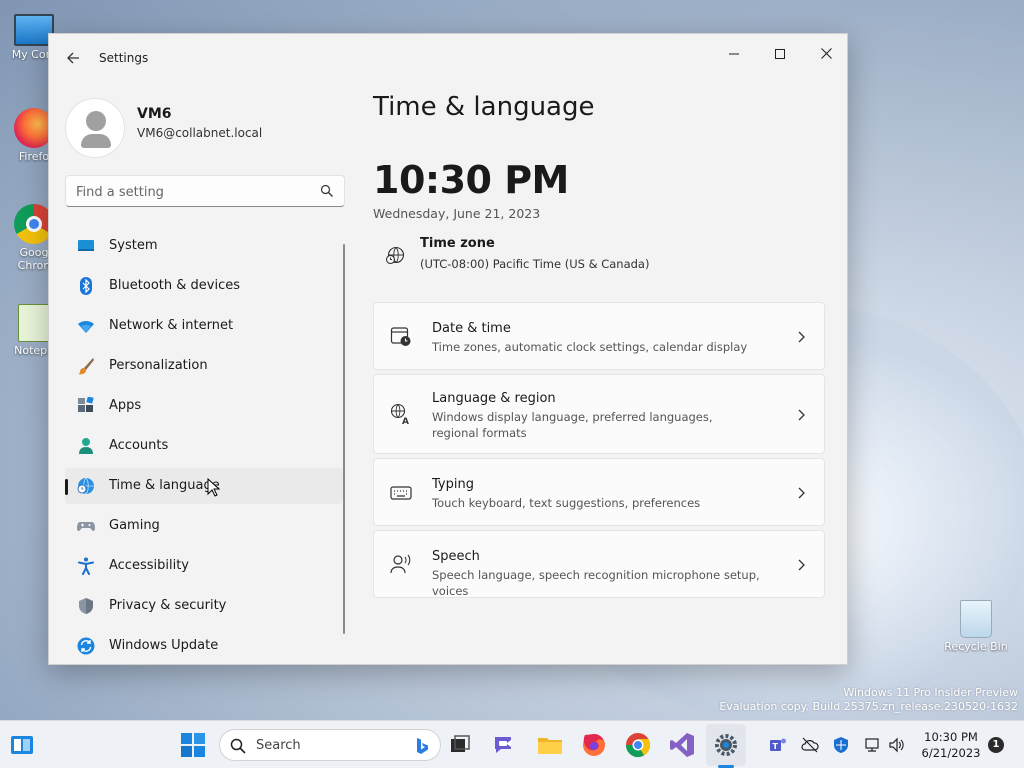 This screenshot has width=1024, height=768. Describe the element at coordinates (214, 487) in the screenshot. I see `mouse-cursor-icon` at that location.